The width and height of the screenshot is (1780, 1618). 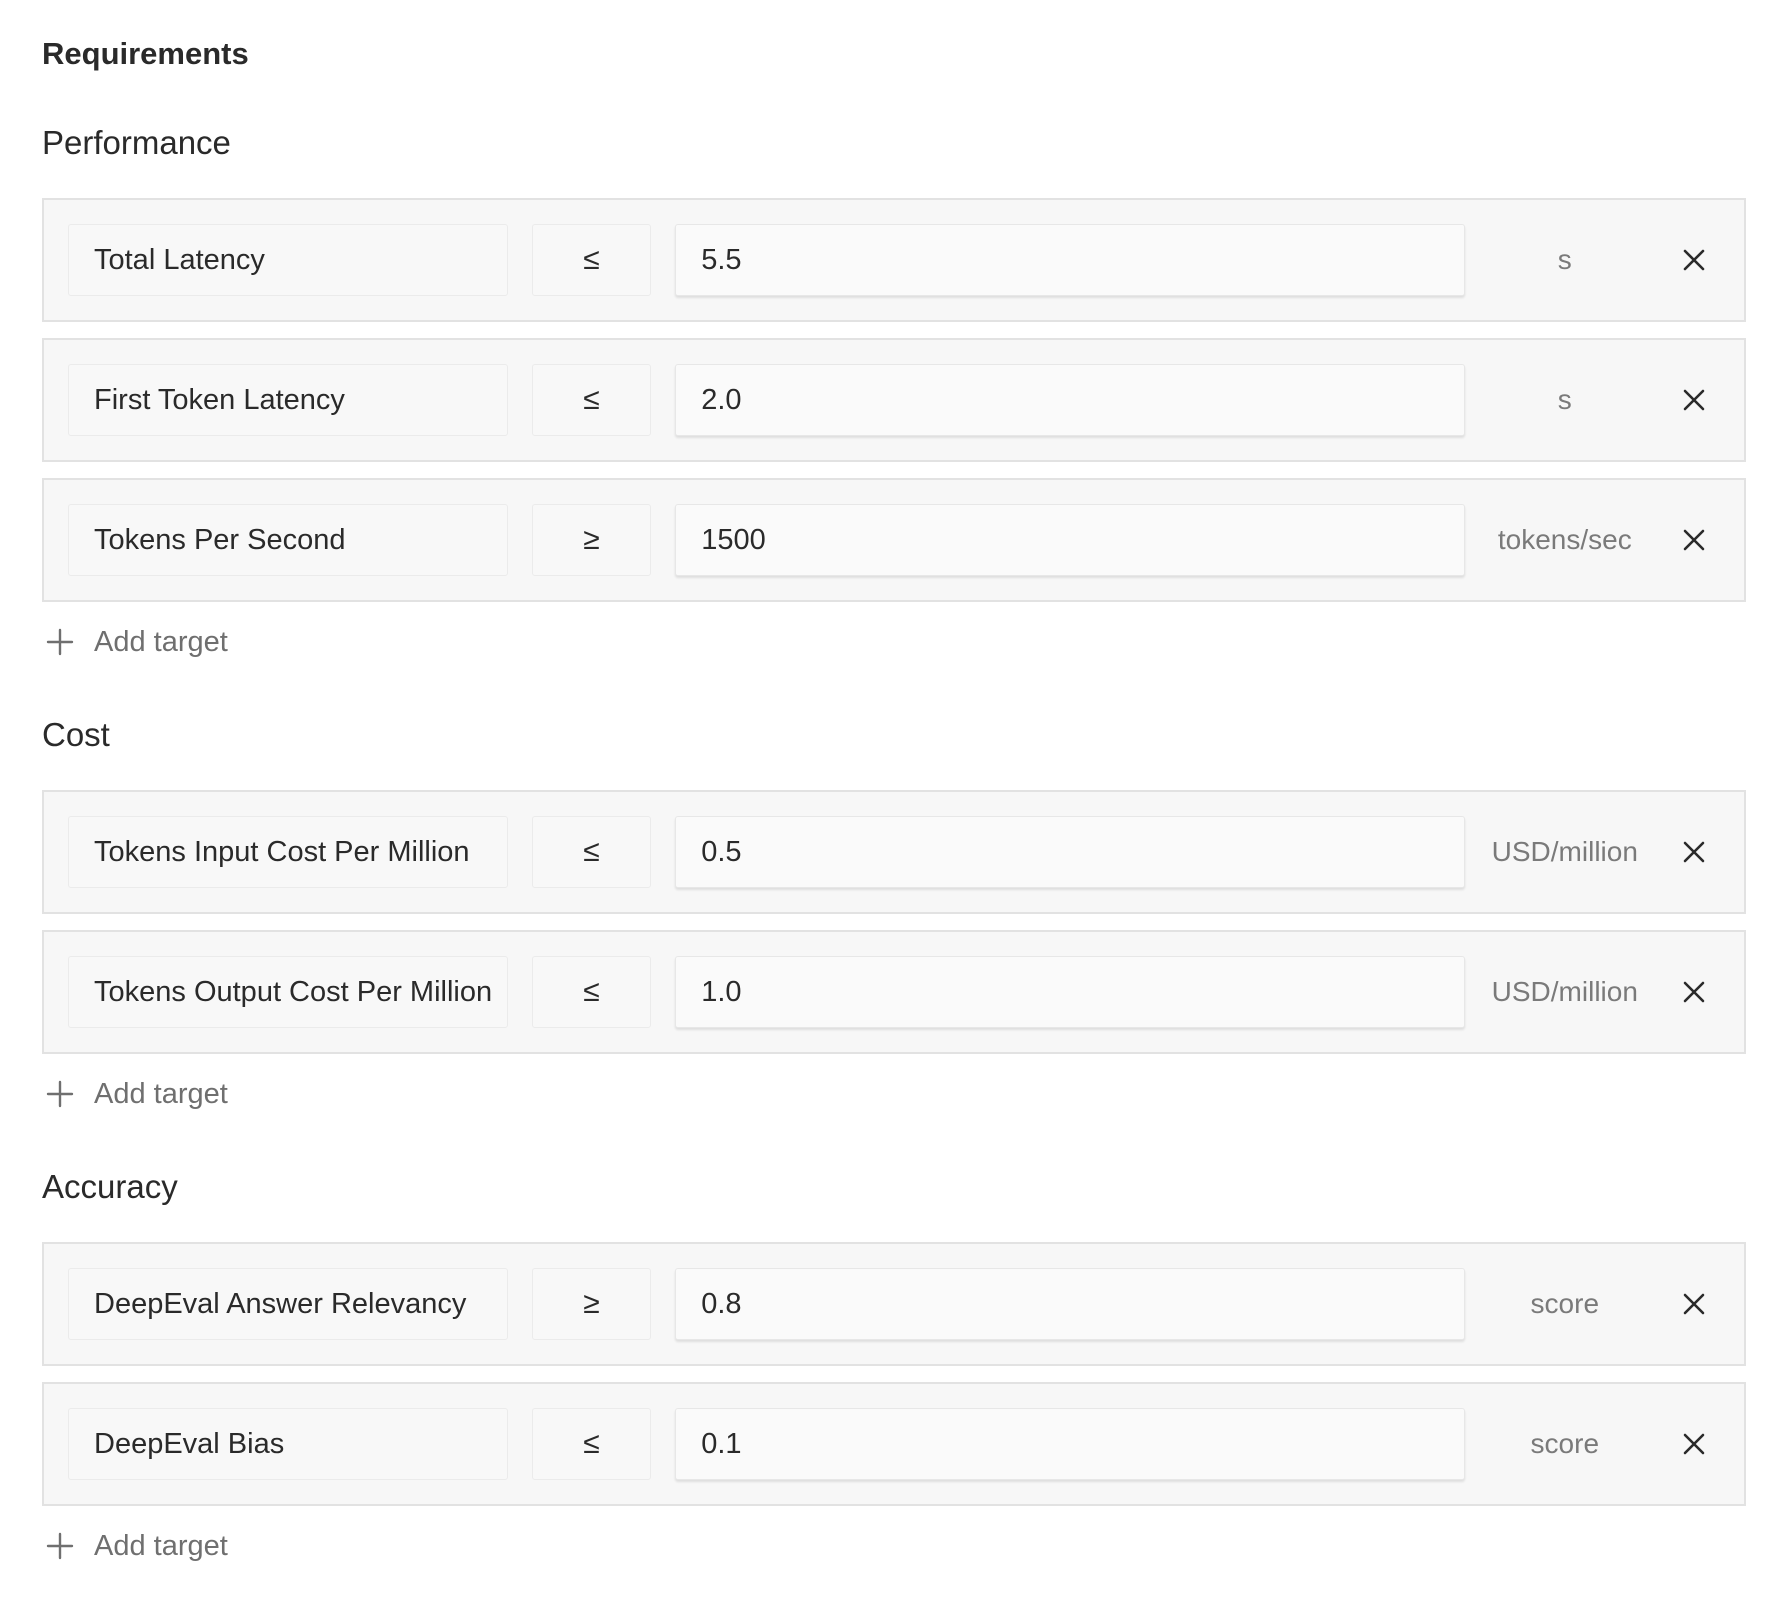 I want to click on target-row: First Token Latency ≤ s, so click(x=894, y=400).